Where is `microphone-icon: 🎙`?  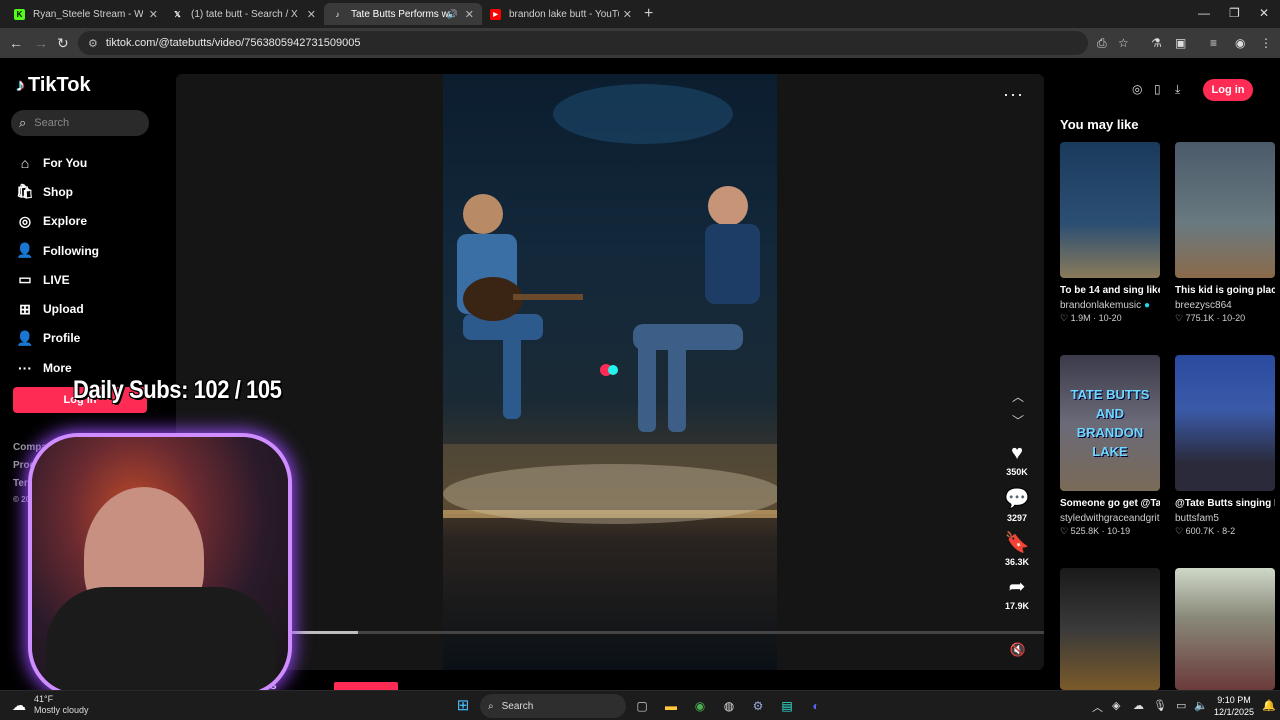
microphone-icon: 🎙 is located at coordinates (1160, 705).